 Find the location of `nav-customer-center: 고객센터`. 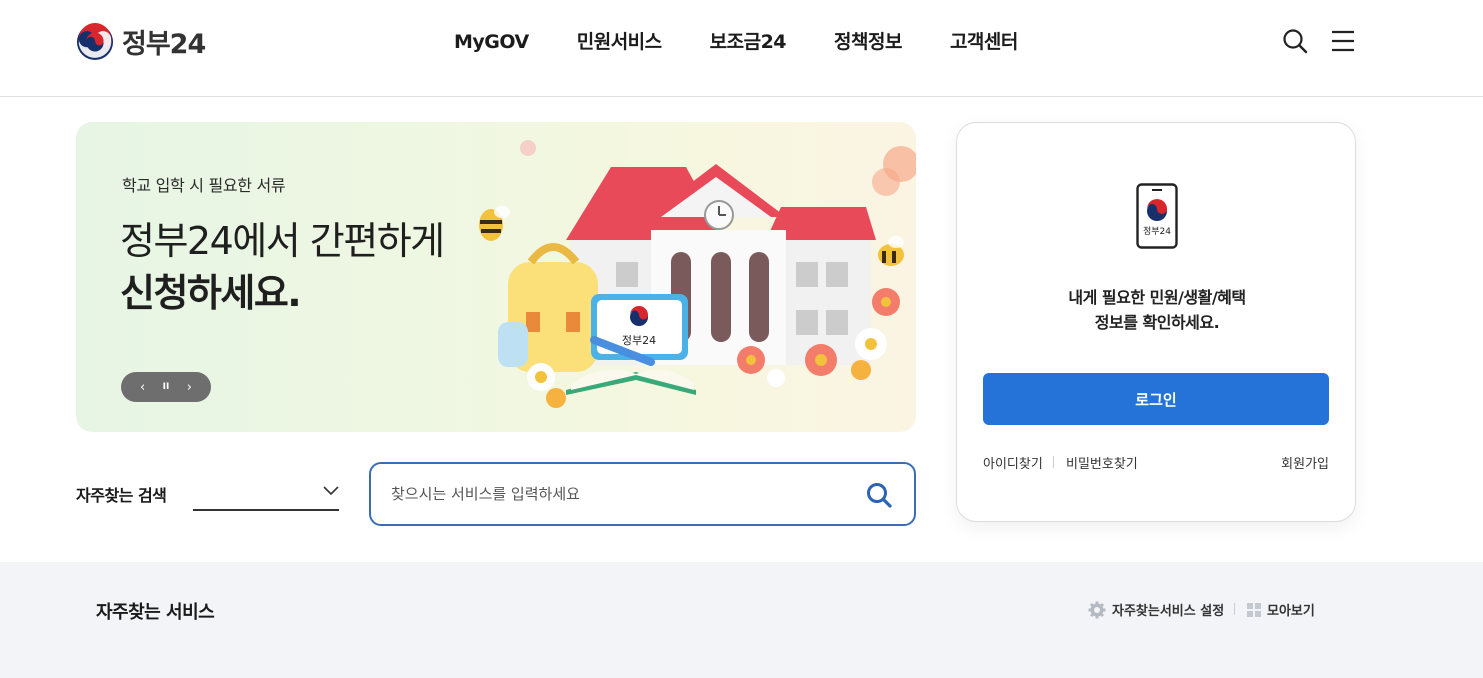

nav-customer-center: 고객센터 is located at coordinates (984, 42).